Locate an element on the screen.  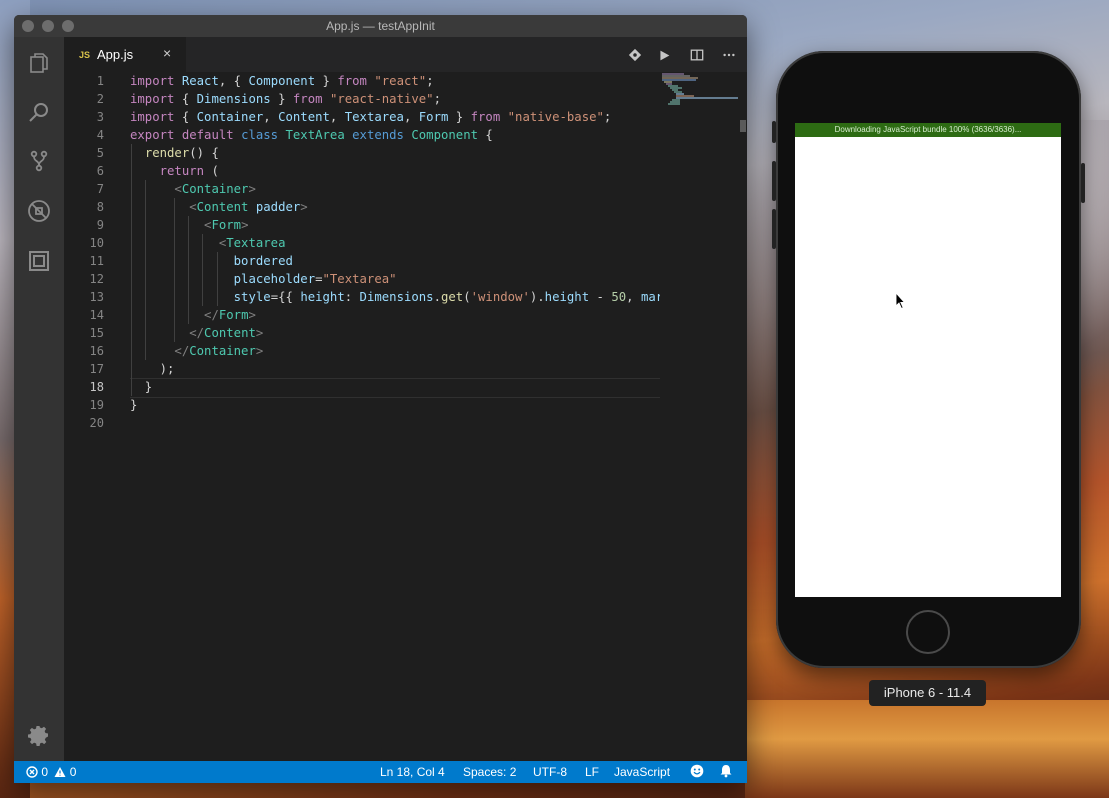
warning-icon is located at coordinates (60, 772).